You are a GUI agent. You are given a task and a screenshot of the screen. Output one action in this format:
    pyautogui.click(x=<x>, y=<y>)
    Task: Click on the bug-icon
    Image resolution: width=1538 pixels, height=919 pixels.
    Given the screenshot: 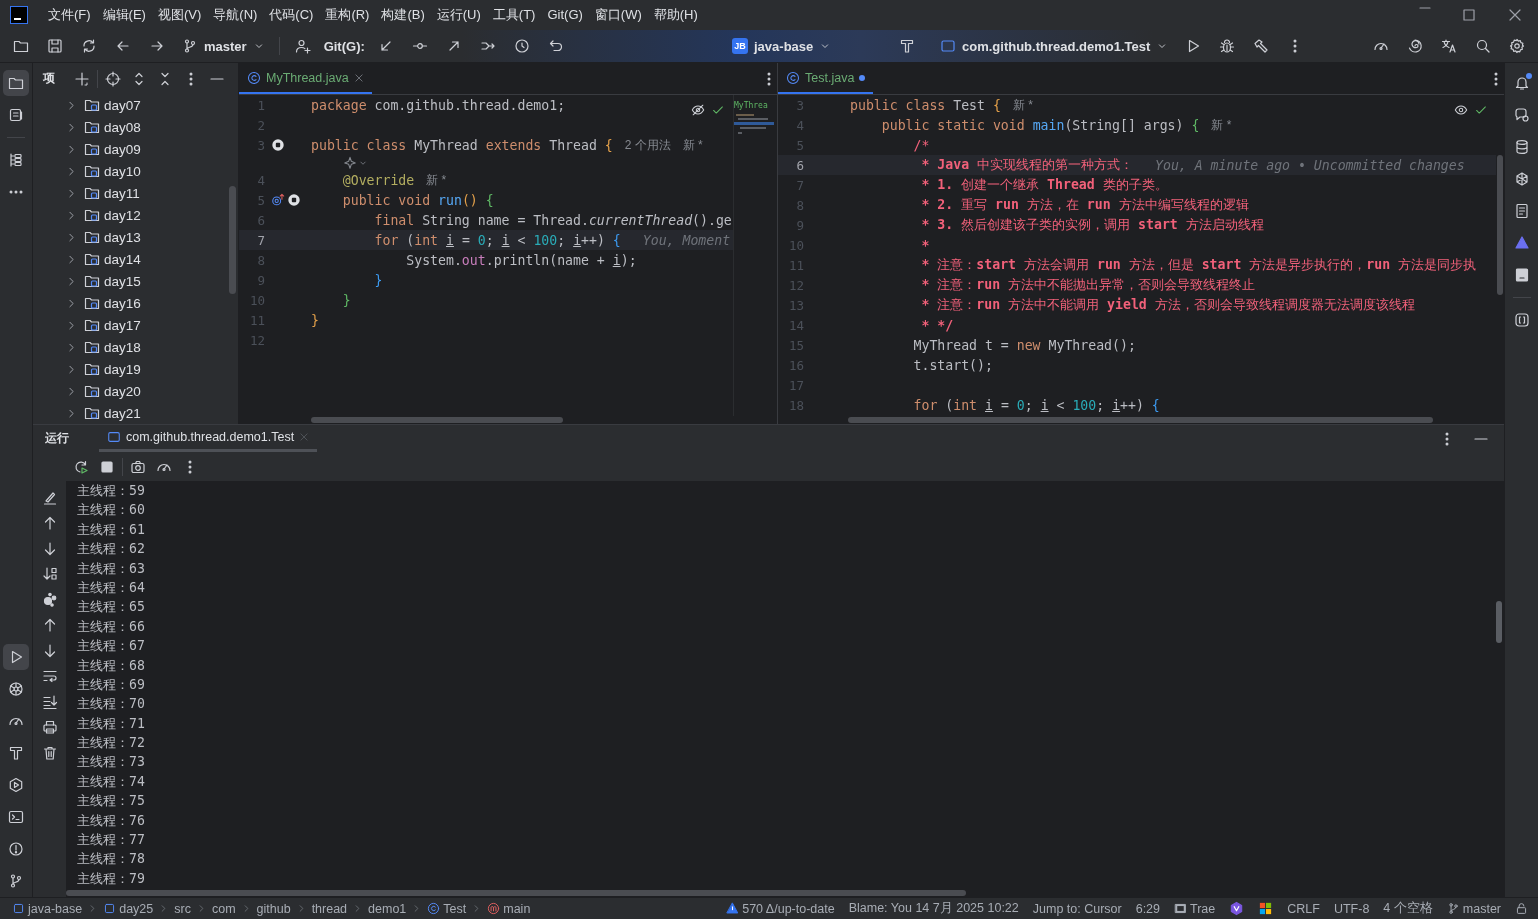 What is the action you would take?
    pyautogui.click(x=1227, y=46)
    